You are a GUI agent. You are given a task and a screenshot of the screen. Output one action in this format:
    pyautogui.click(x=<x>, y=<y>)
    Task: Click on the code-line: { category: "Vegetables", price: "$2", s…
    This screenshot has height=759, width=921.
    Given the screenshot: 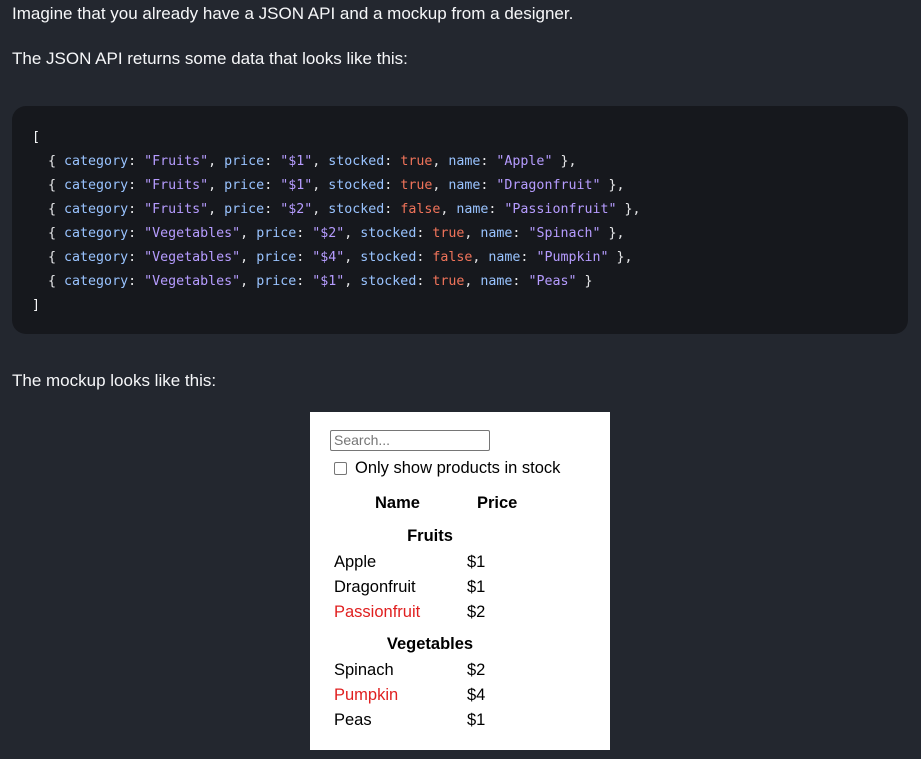 What is the action you would take?
    pyautogui.click(x=460, y=234)
    